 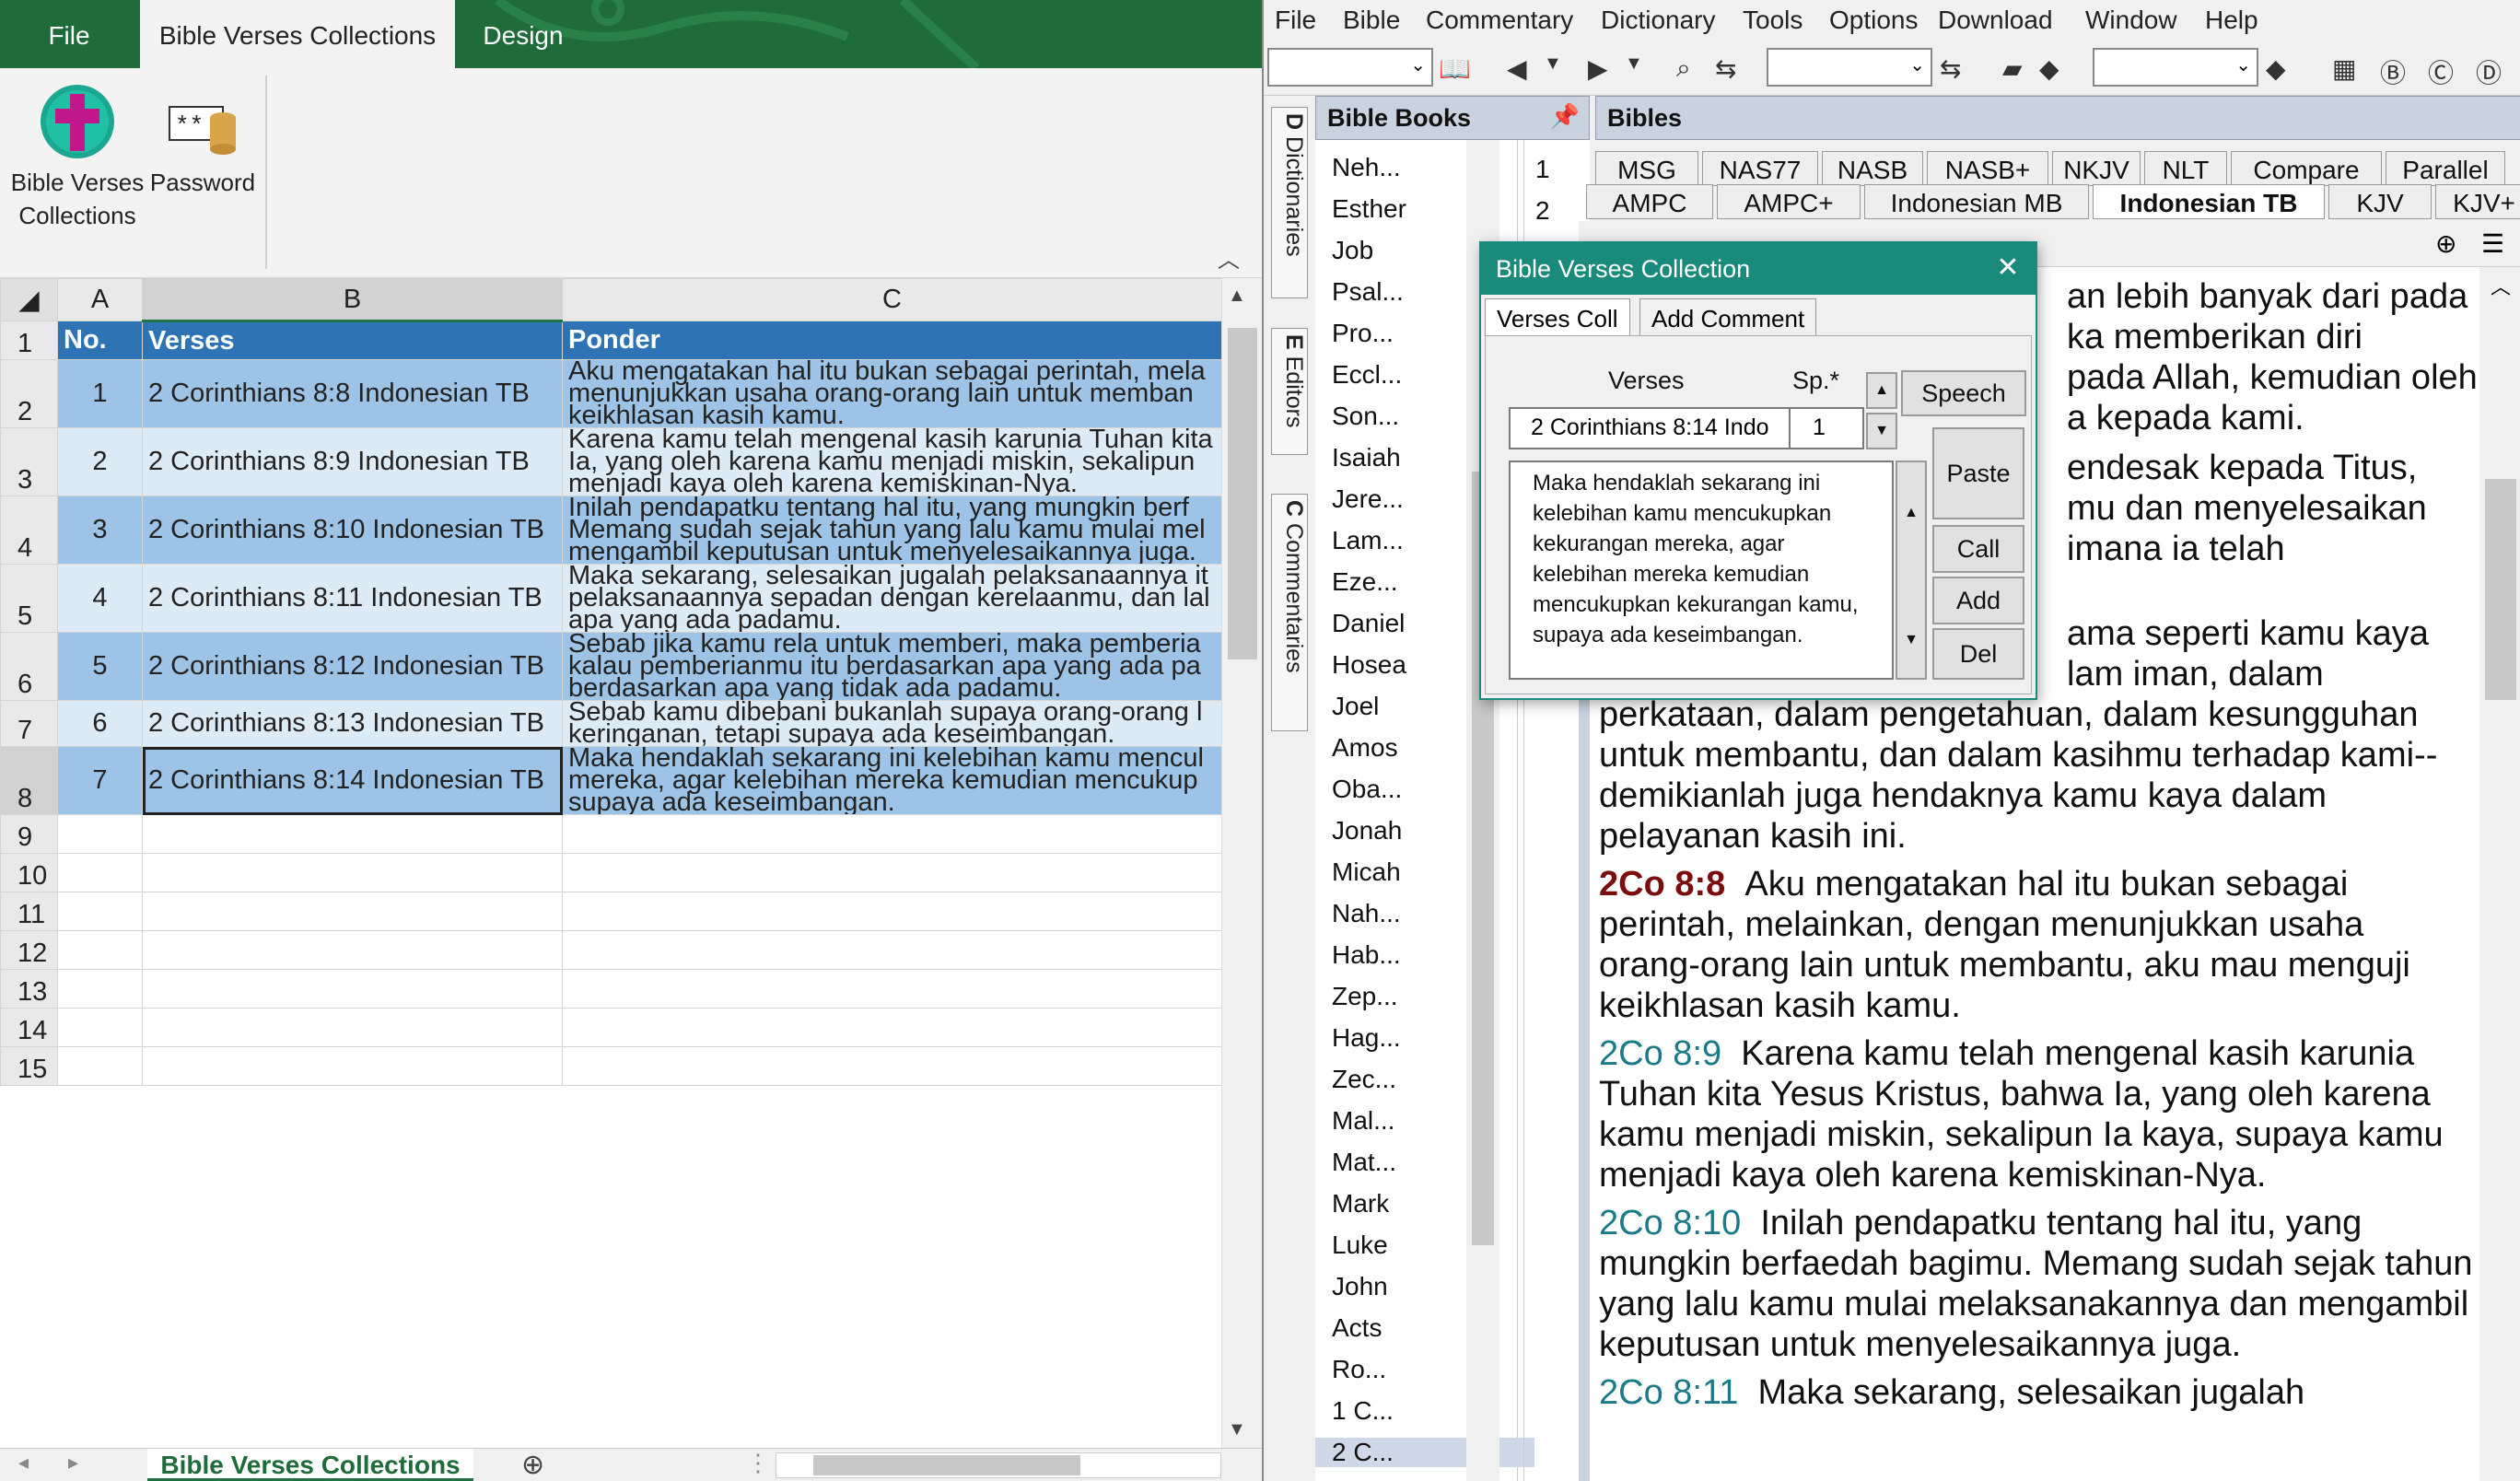 What do you see at coordinates (77, 172) in the screenshot?
I see `bible-verses-collections-button: Bible Verses Collections` at bounding box center [77, 172].